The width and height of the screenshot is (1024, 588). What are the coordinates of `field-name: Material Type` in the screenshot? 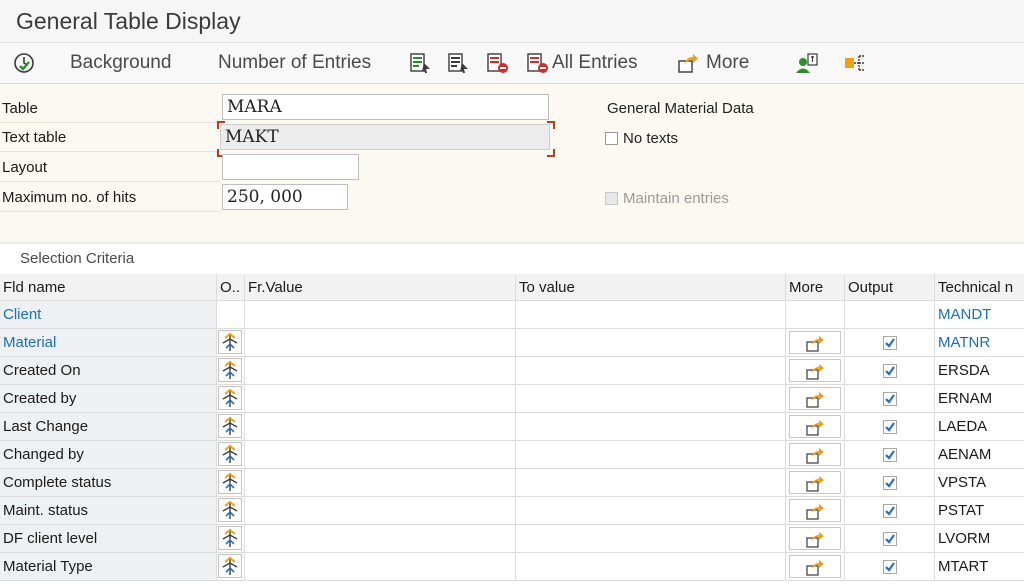 It's located at (108, 566).